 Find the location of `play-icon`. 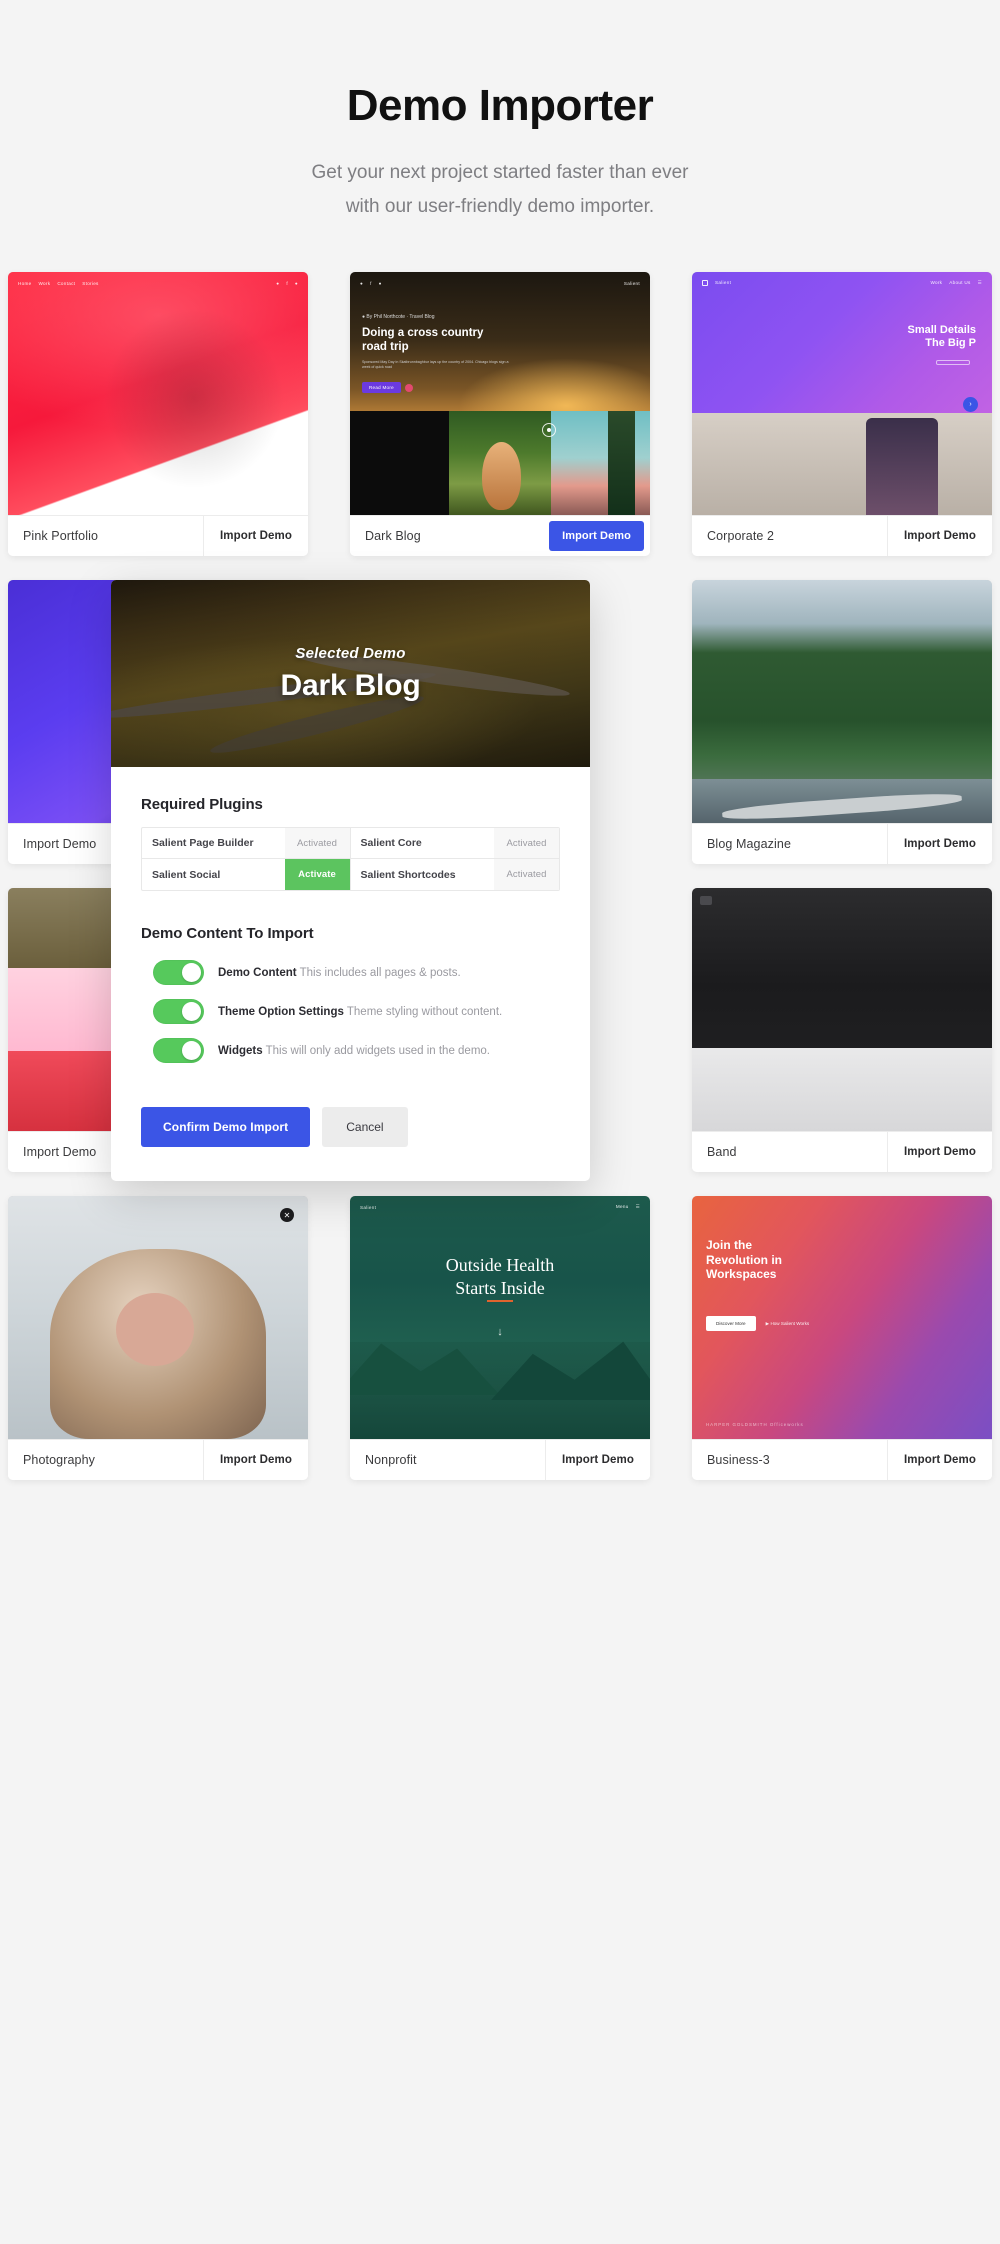

play-icon is located at coordinates (549, 429).